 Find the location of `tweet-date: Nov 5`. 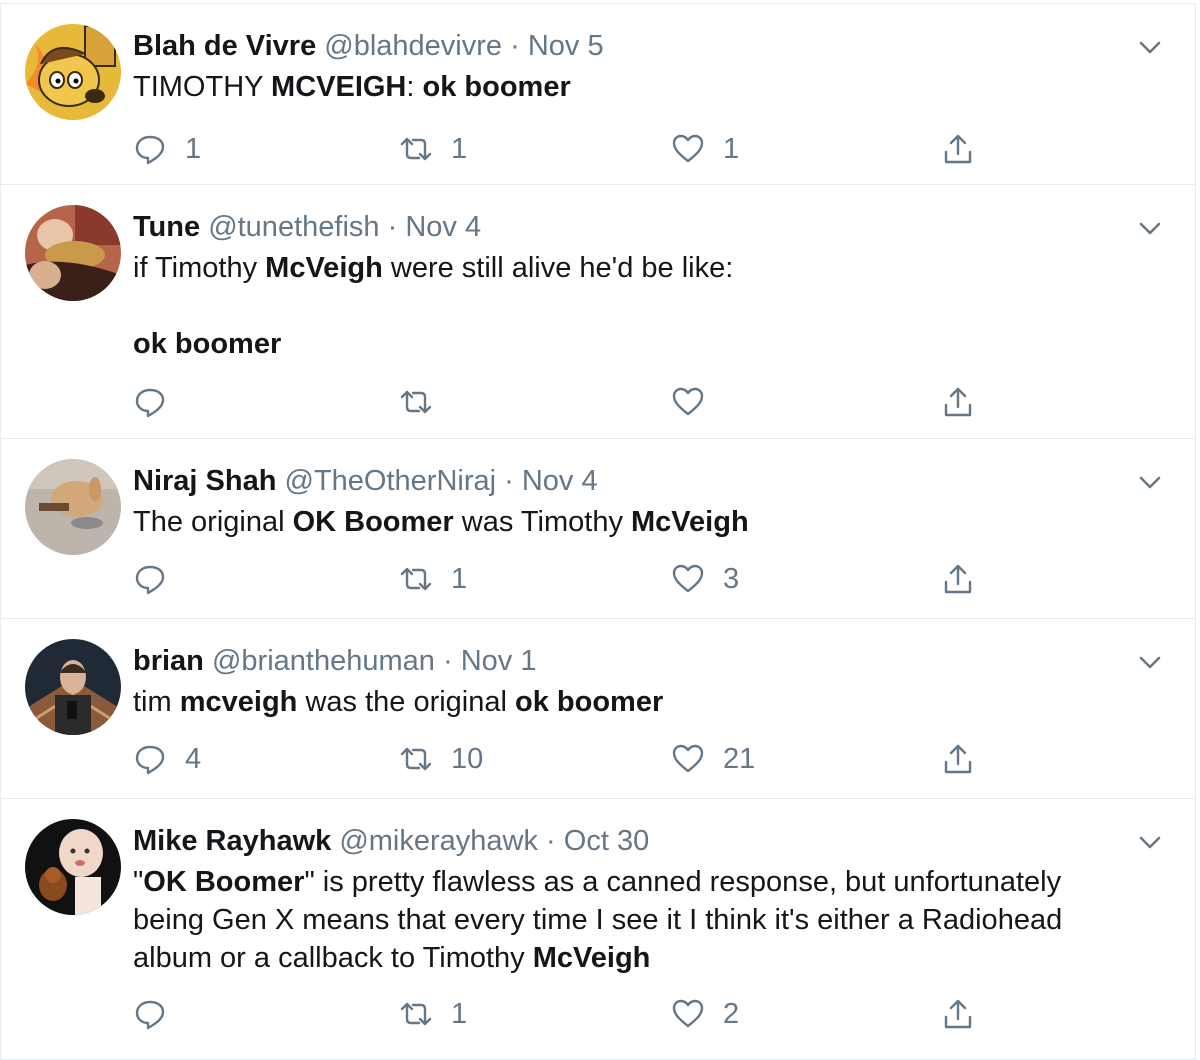

tweet-date: Nov 5 is located at coordinates (566, 46).